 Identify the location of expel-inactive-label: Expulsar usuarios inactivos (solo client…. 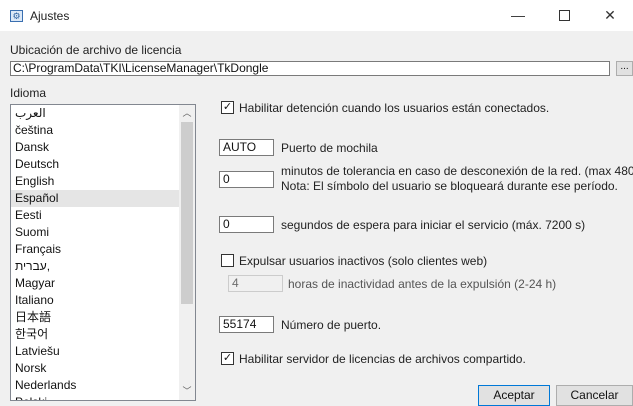
(363, 261).